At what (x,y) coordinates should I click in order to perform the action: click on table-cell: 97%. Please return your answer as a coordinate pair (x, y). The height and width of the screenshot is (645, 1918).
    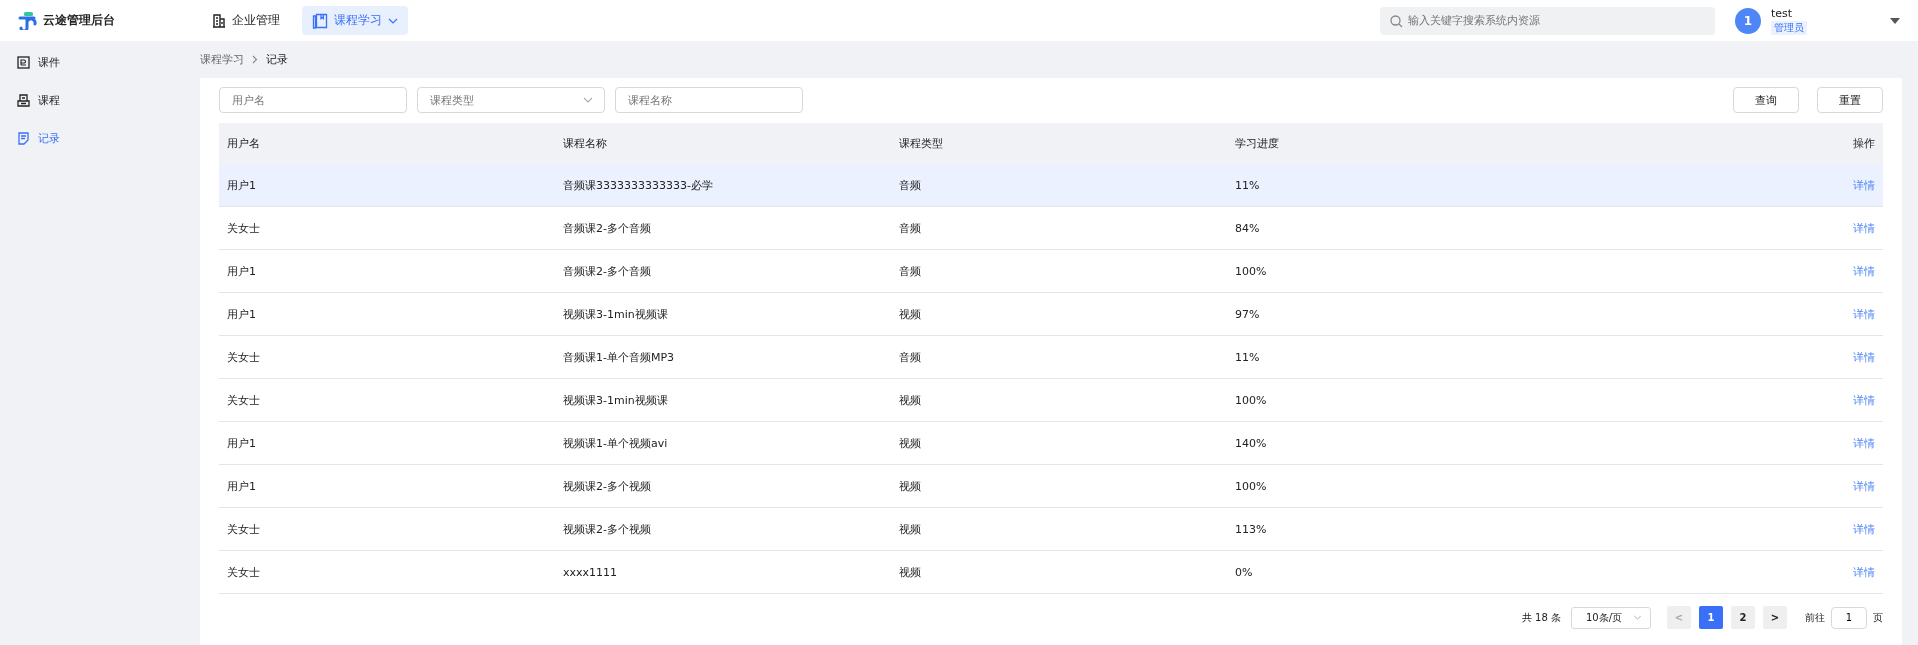
    Looking at the image, I should click on (1247, 314).